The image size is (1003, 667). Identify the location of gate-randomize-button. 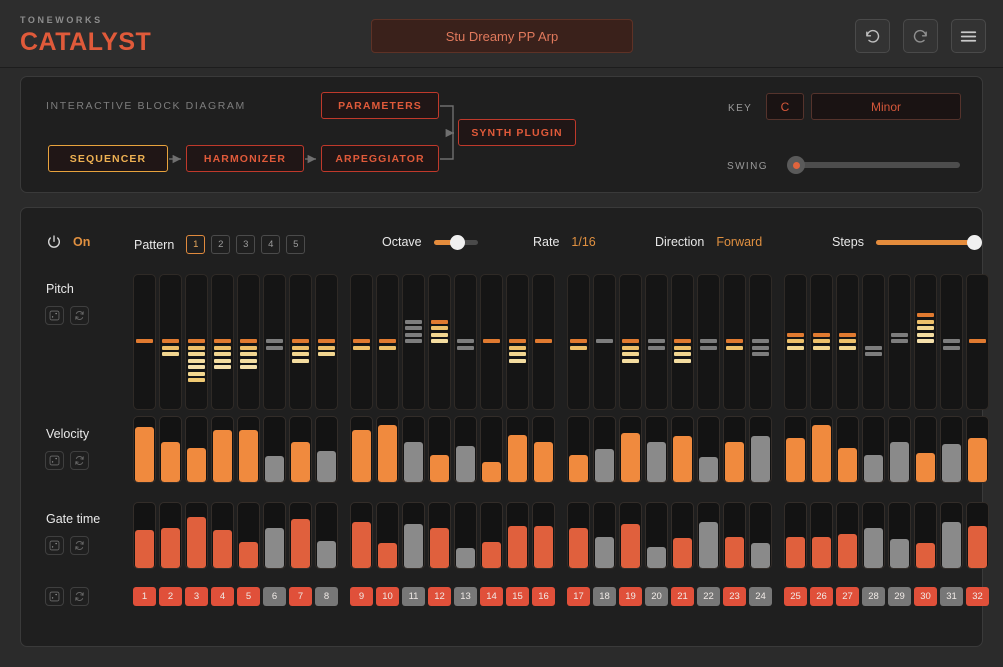
(54, 545).